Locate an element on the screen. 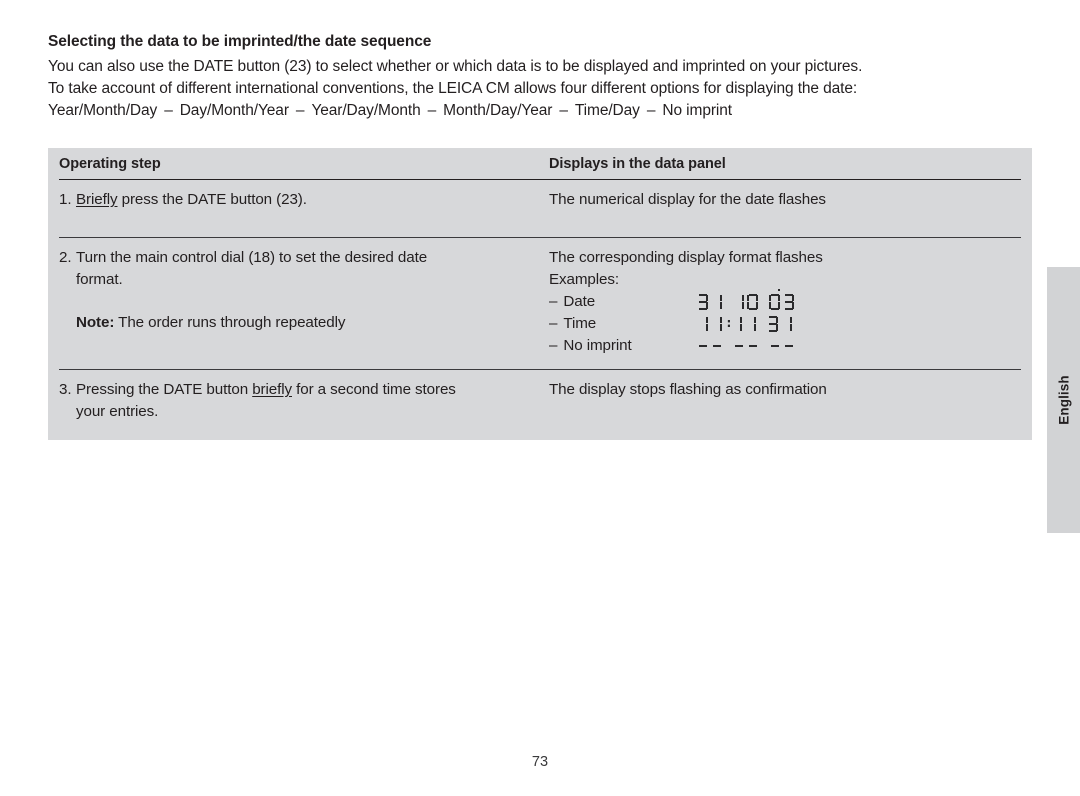 The height and width of the screenshot is (796, 1080). note-label: Note: is located at coordinates (95, 322).